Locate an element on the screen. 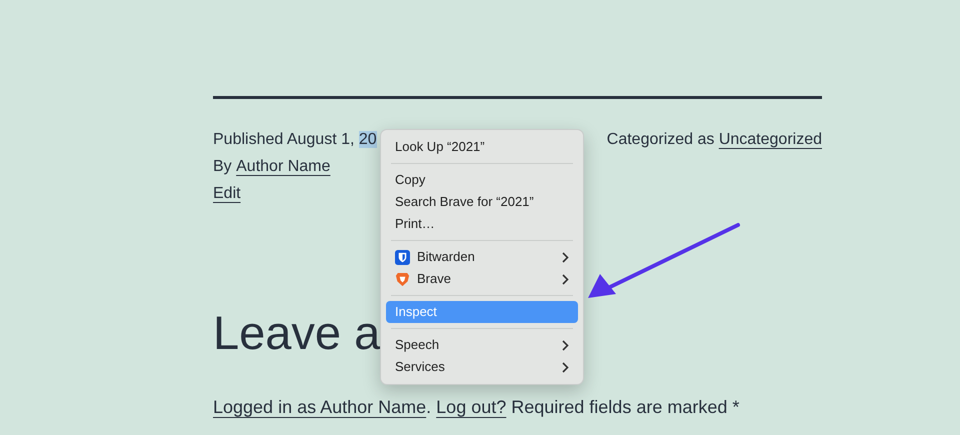 The image size is (960, 435). menu-item: Speech is located at coordinates (482, 345).